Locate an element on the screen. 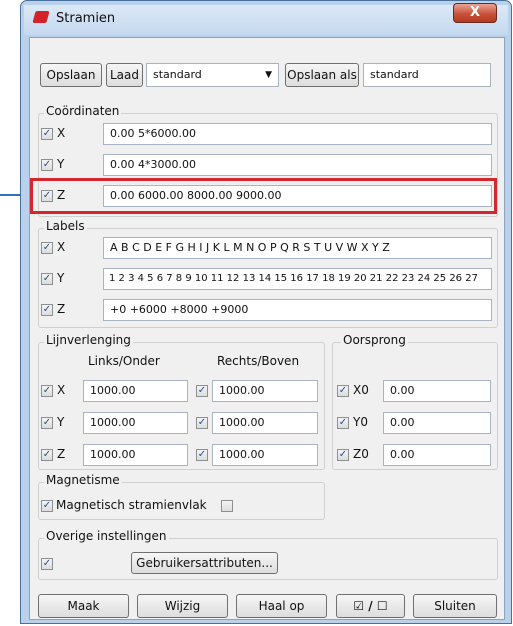  extension-y-right-input: 1000.00 is located at coordinates (265, 423).